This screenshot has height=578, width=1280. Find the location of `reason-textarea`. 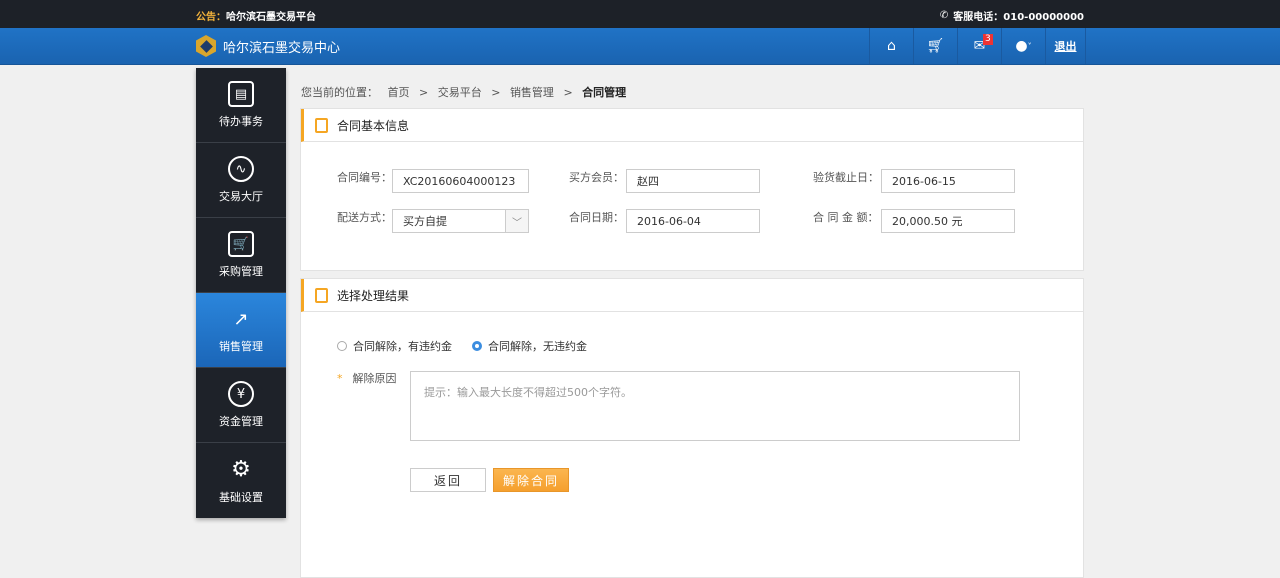

reason-textarea is located at coordinates (715, 406).